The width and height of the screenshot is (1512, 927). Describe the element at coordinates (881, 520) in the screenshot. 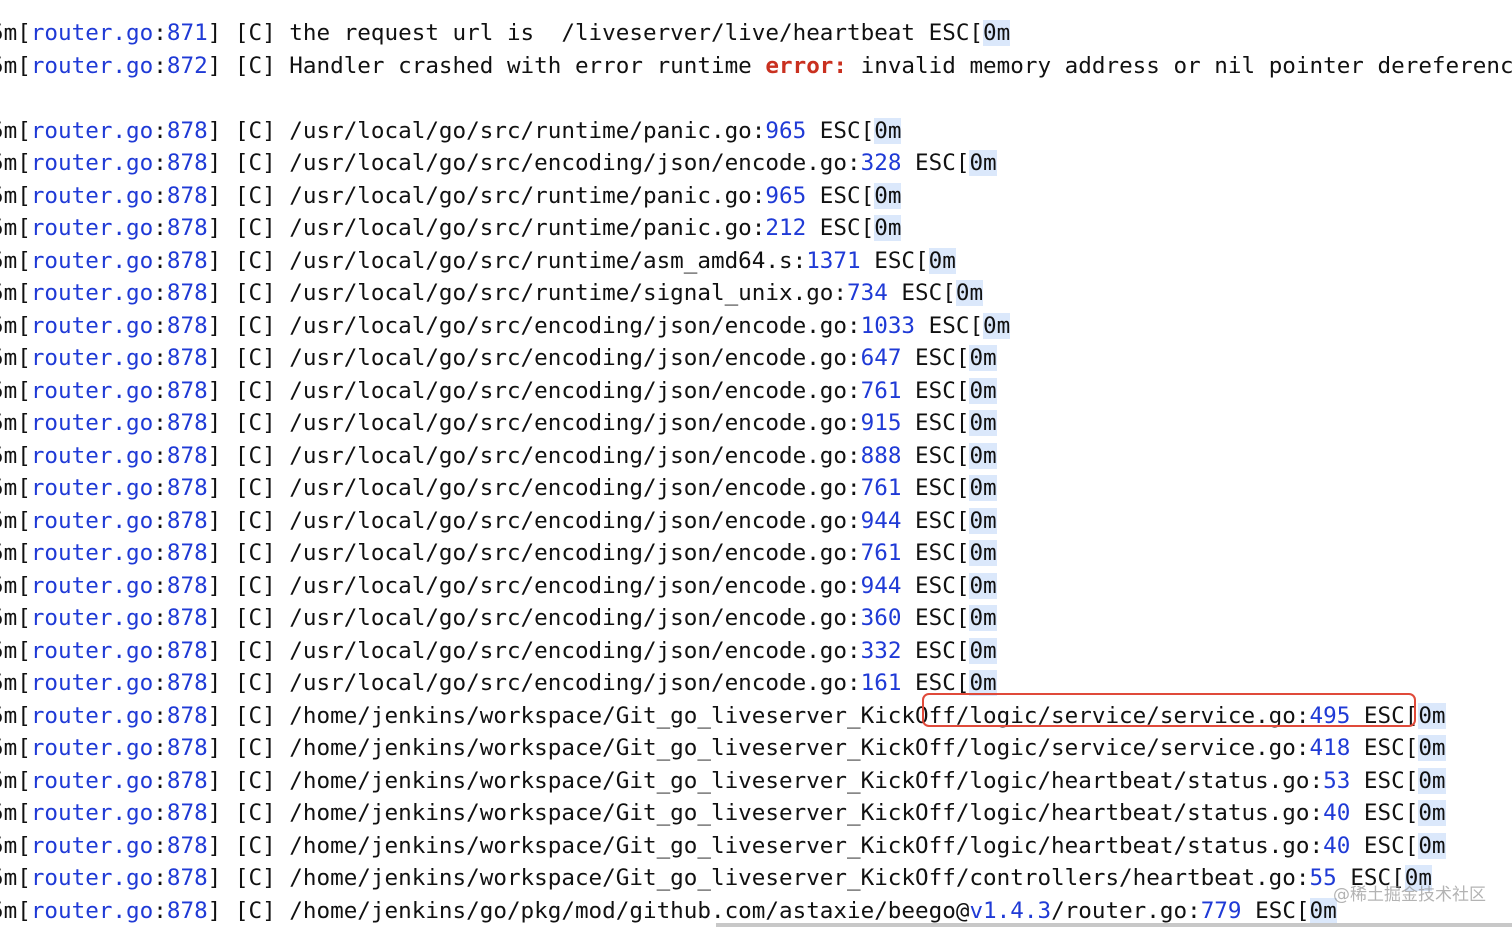

I see `stack-line-number: 944` at that location.